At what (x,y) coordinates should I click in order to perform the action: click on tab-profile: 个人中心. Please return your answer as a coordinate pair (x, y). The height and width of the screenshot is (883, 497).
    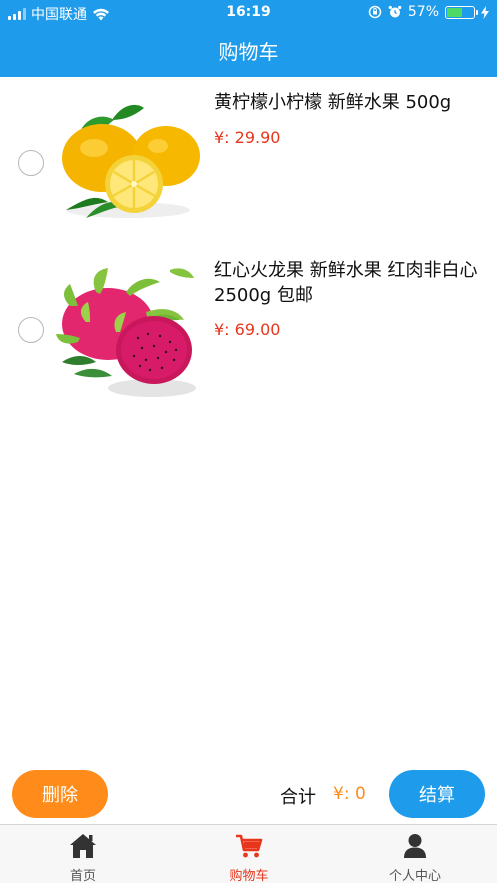
    Looking at the image, I should click on (414, 854).